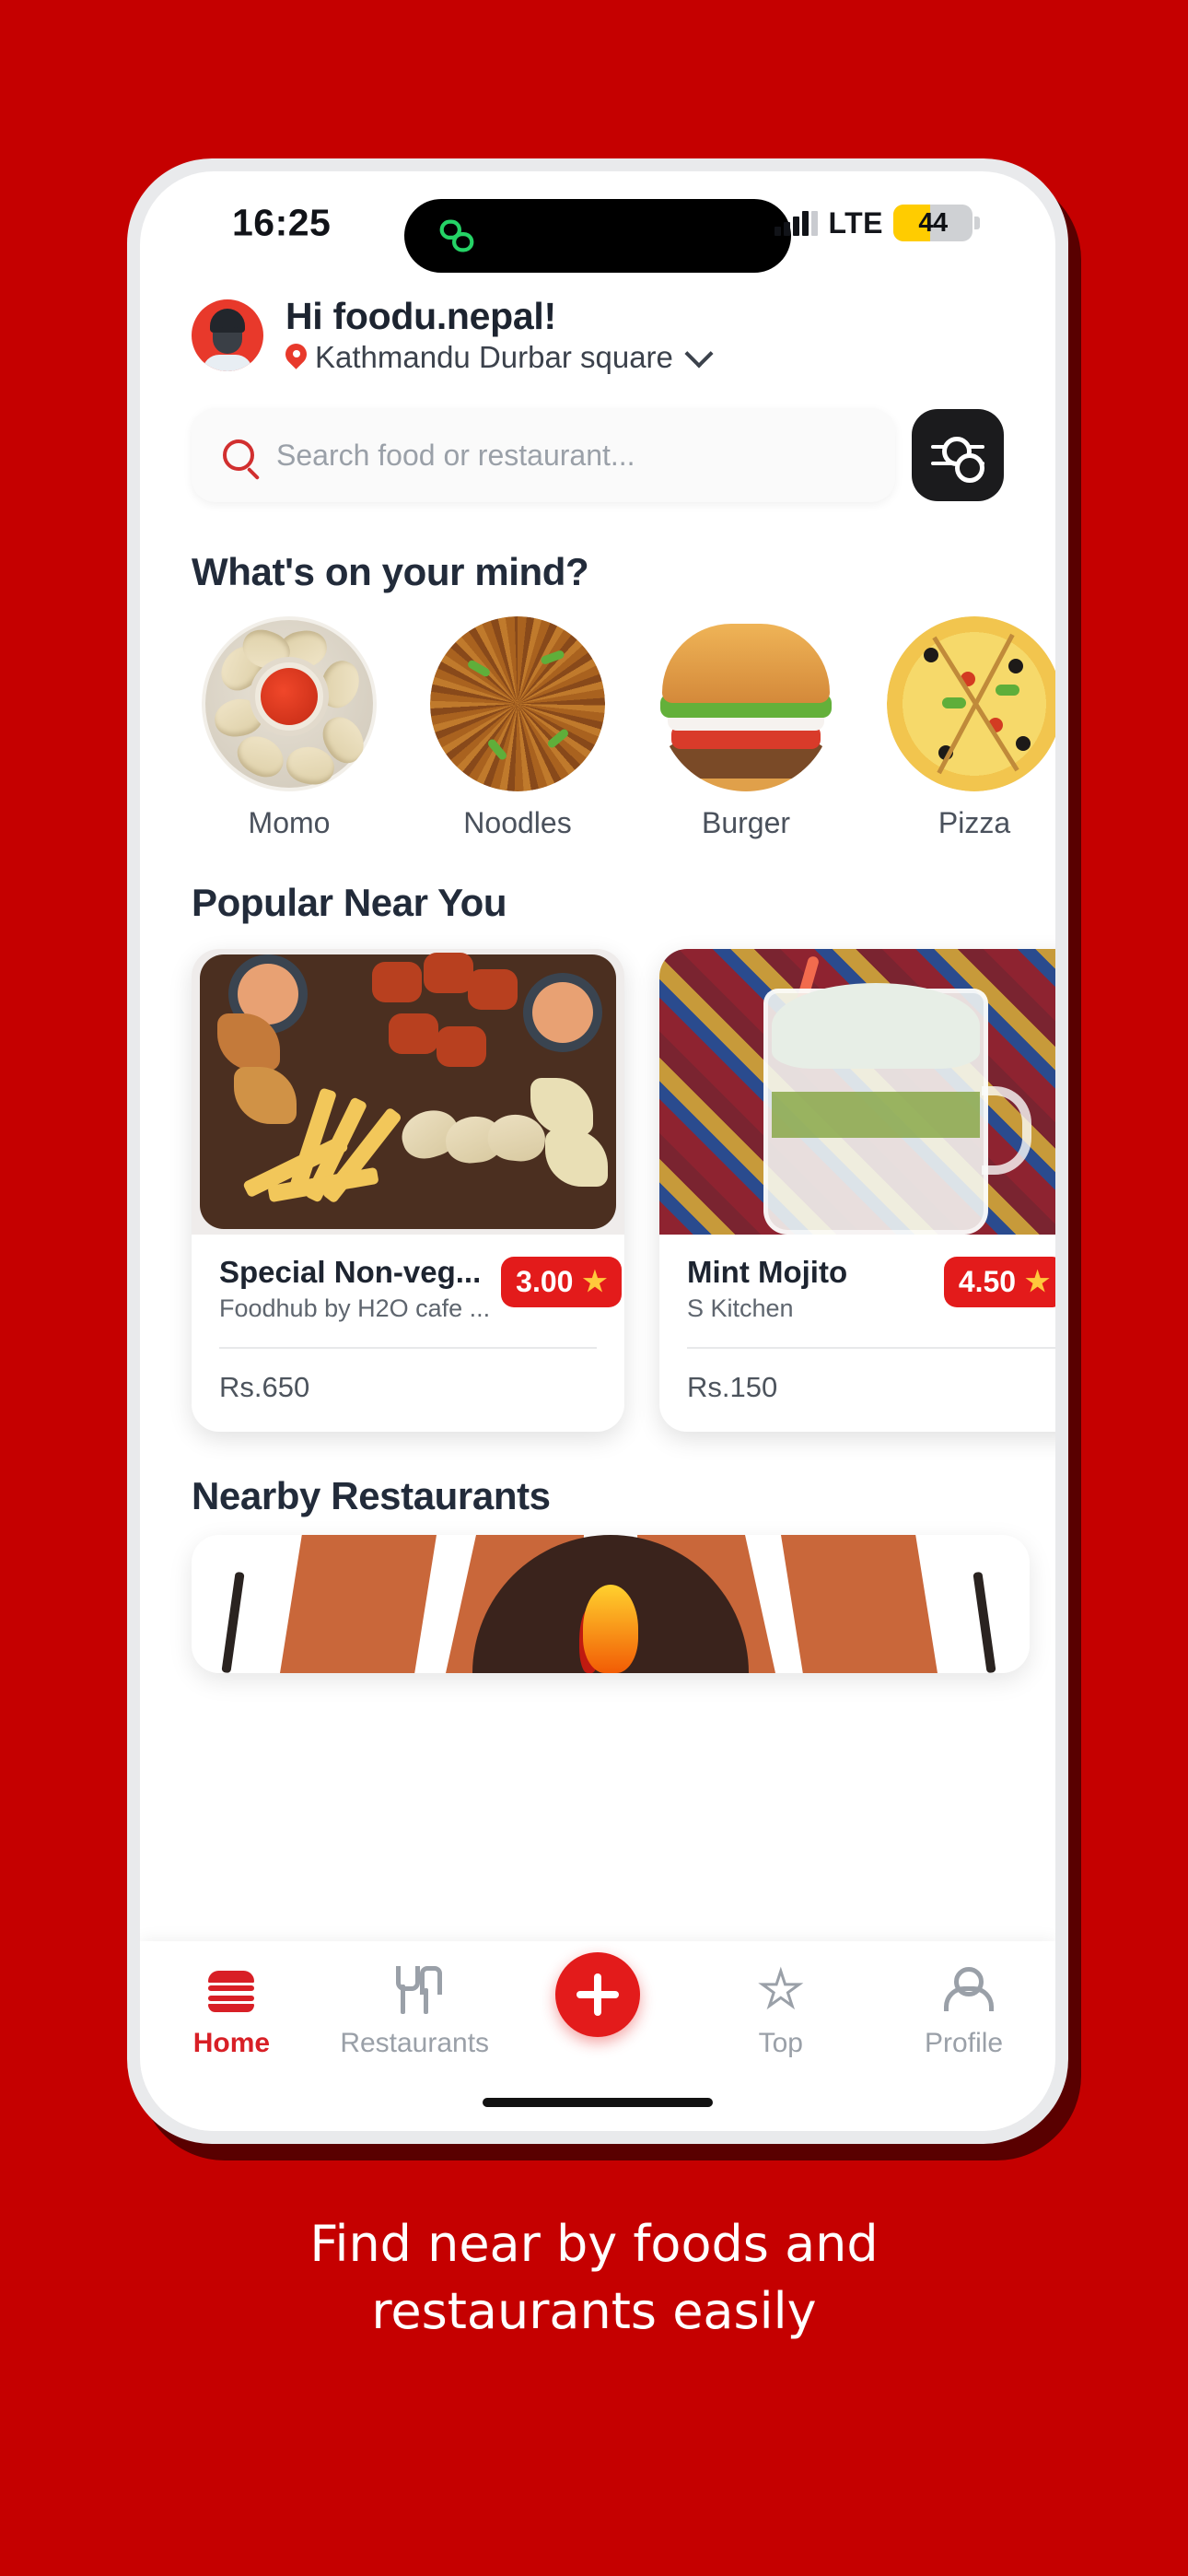  Describe the element at coordinates (419, 1990) in the screenshot. I see `fork-knife-icon` at that location.